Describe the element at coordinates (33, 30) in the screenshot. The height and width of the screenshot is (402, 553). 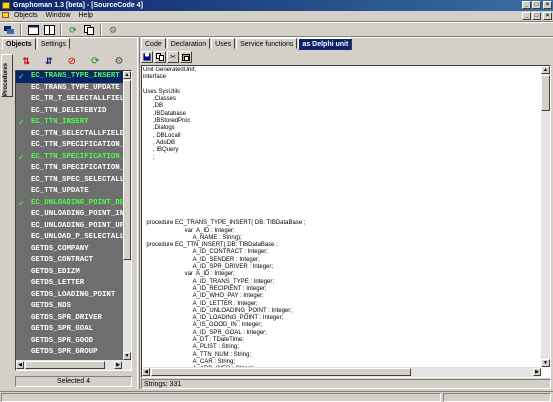
I see `window-icon` at that location.